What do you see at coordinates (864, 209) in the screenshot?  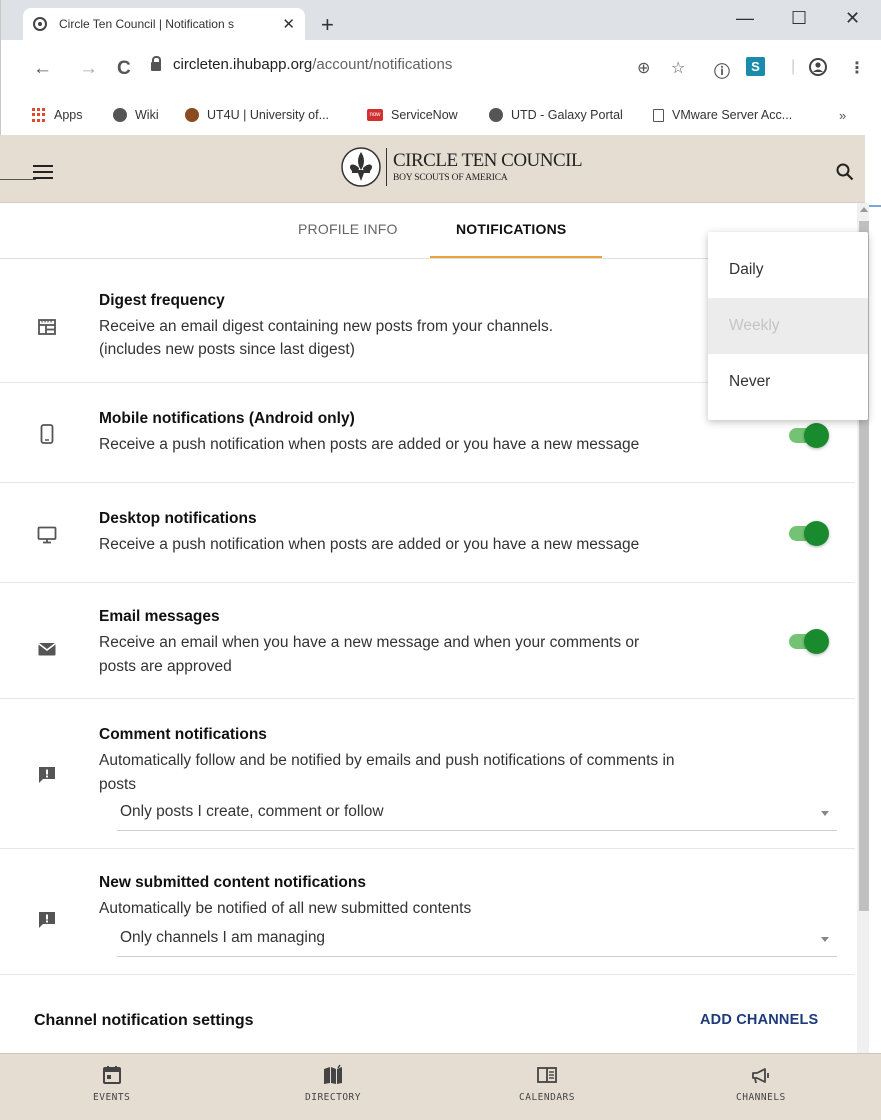 I see `scroll-up-arrow` at bounding box center [864, 209].